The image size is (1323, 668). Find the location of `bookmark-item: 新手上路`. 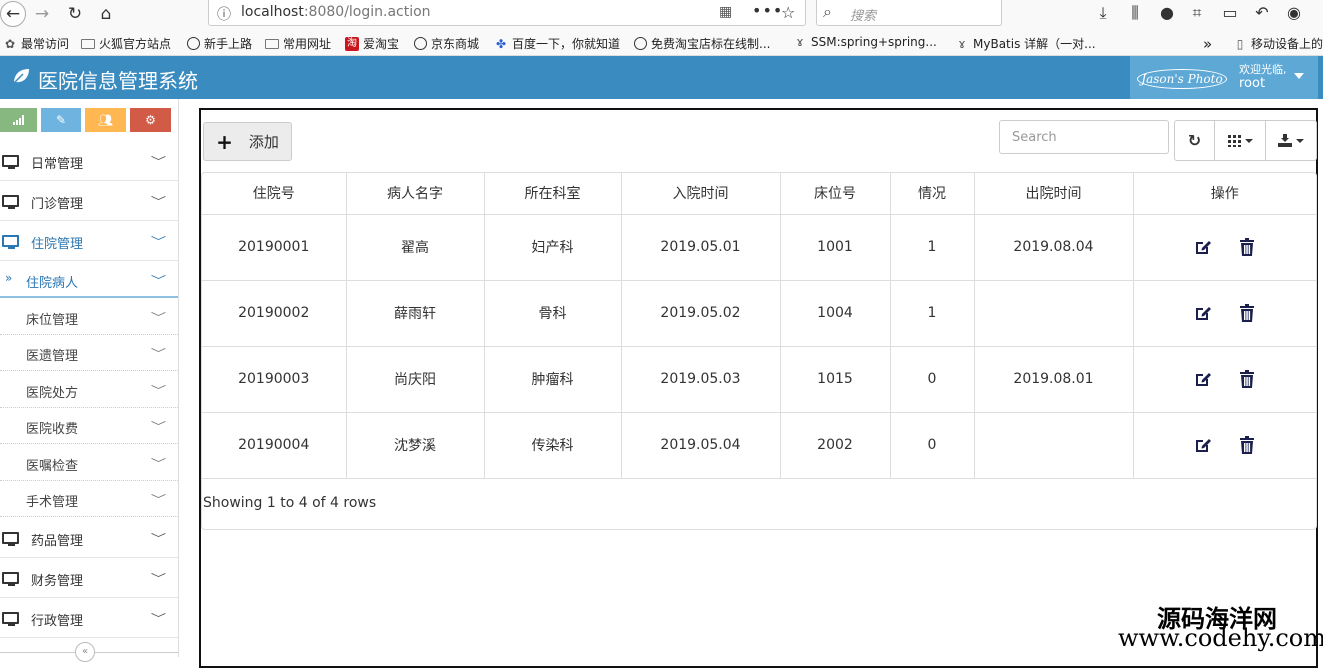

bookmark-item: 新手上路 is located at coordinates (219, 43).